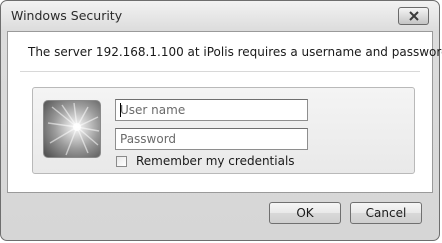 The image size is (442, 243). What do you see at coordinates (211, 139) in the screenshot?
I see `password-input` at bounding box center [211, 139].